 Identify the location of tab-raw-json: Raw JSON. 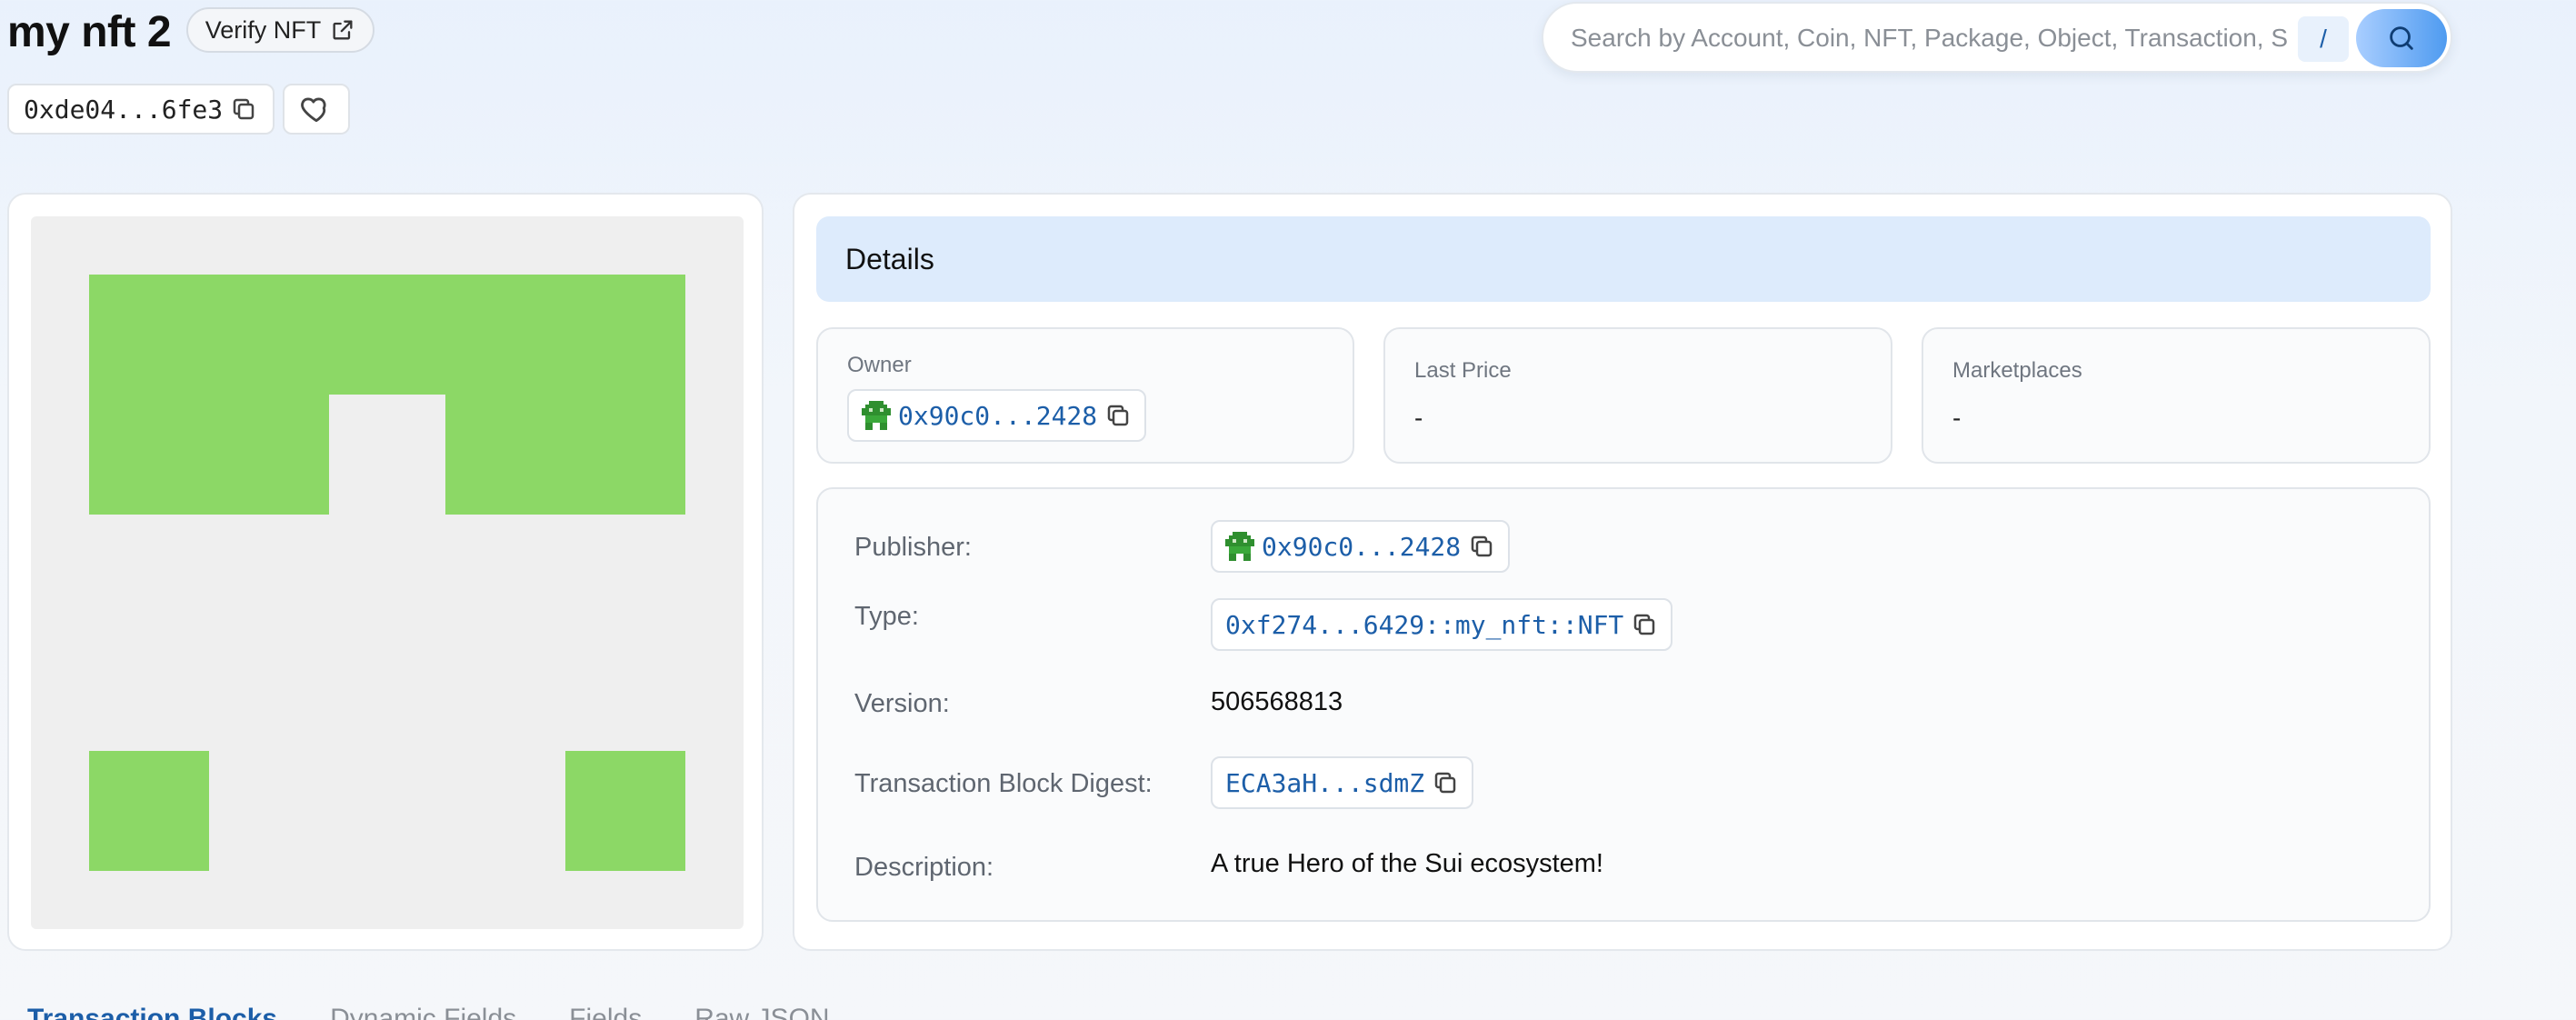
(761, 1012).